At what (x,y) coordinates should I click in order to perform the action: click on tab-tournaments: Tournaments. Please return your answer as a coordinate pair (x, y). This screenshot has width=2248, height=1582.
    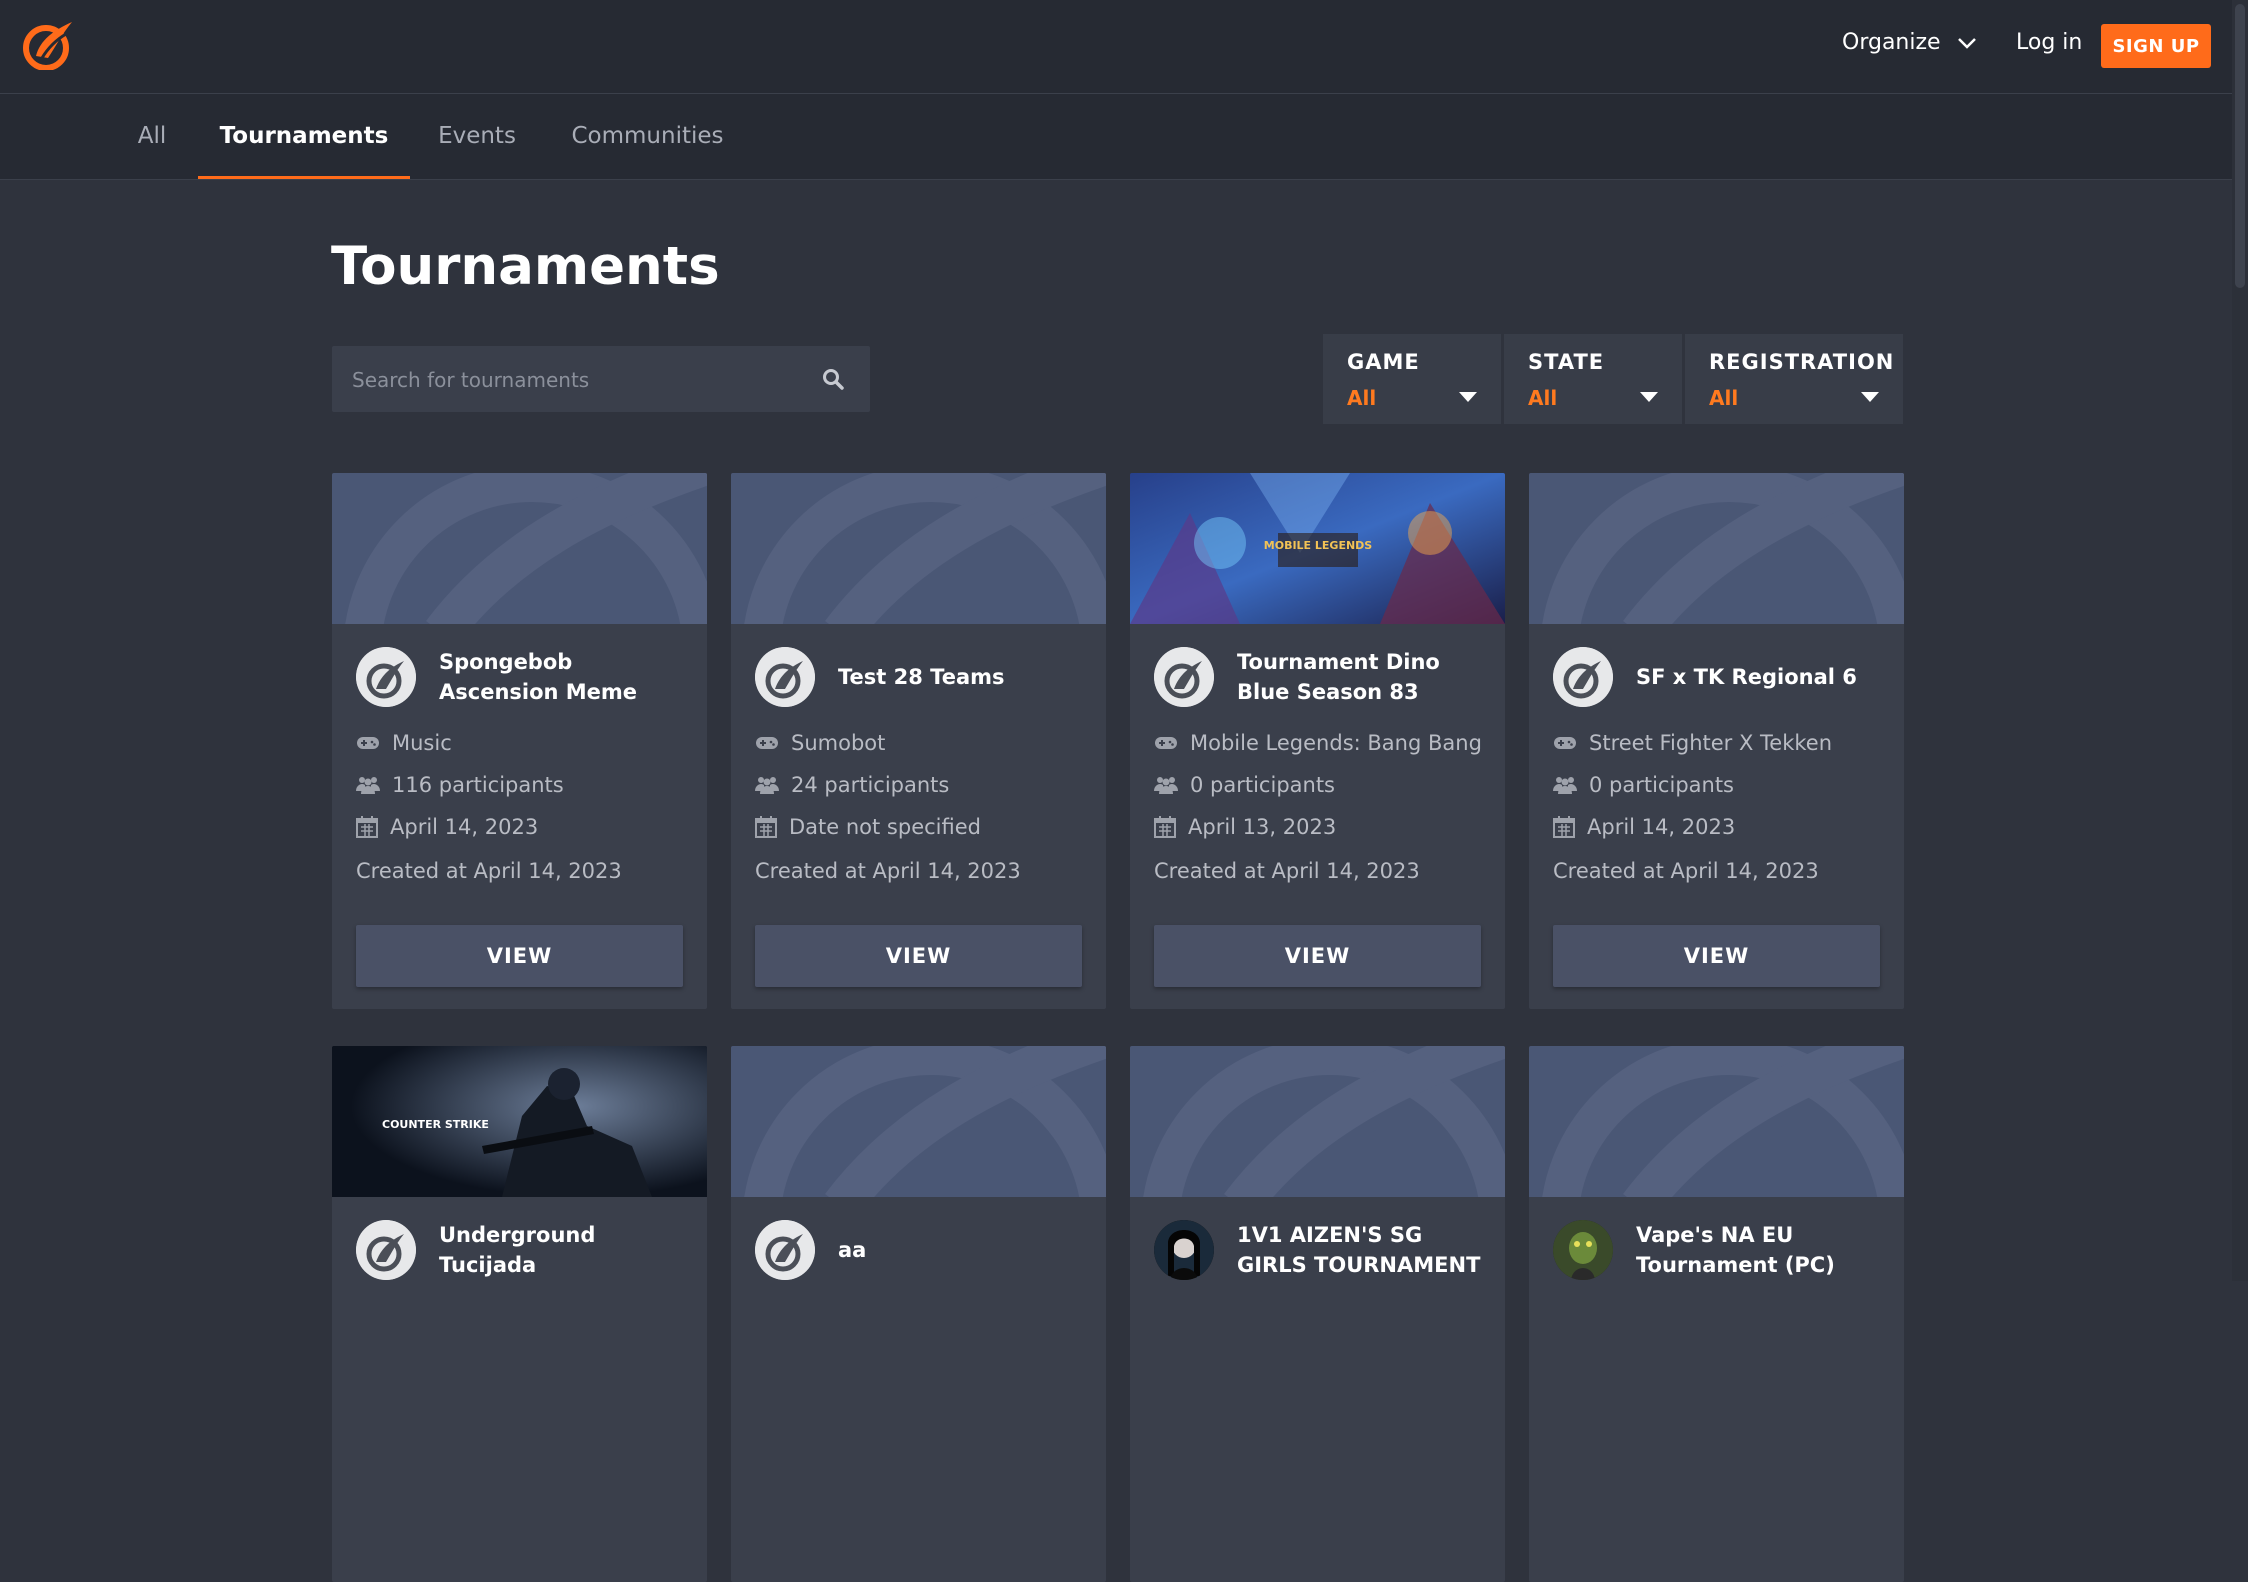
    Looking at the image, I should click on (304, 136).